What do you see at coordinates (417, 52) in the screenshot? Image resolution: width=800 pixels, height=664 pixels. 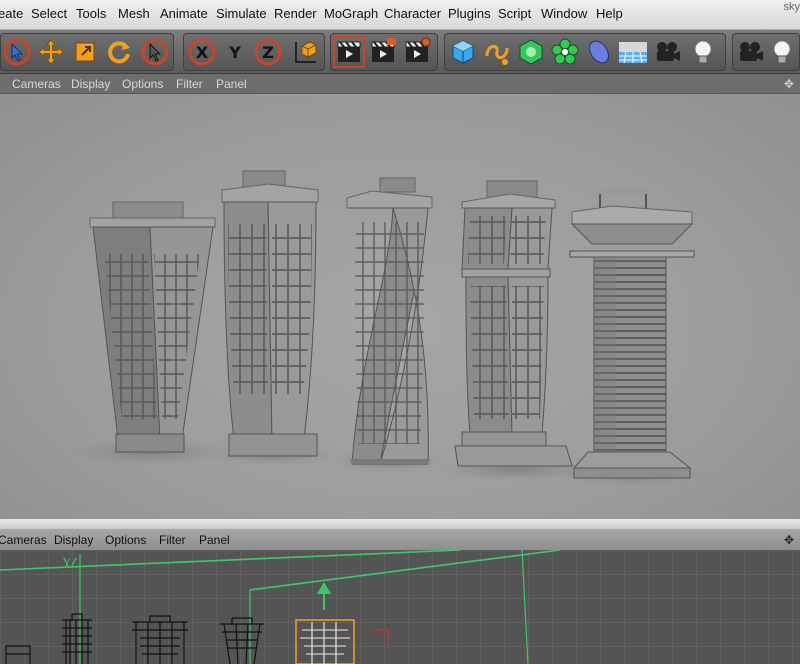 I see `render-settings-icon` at bounding box center [417, 52].